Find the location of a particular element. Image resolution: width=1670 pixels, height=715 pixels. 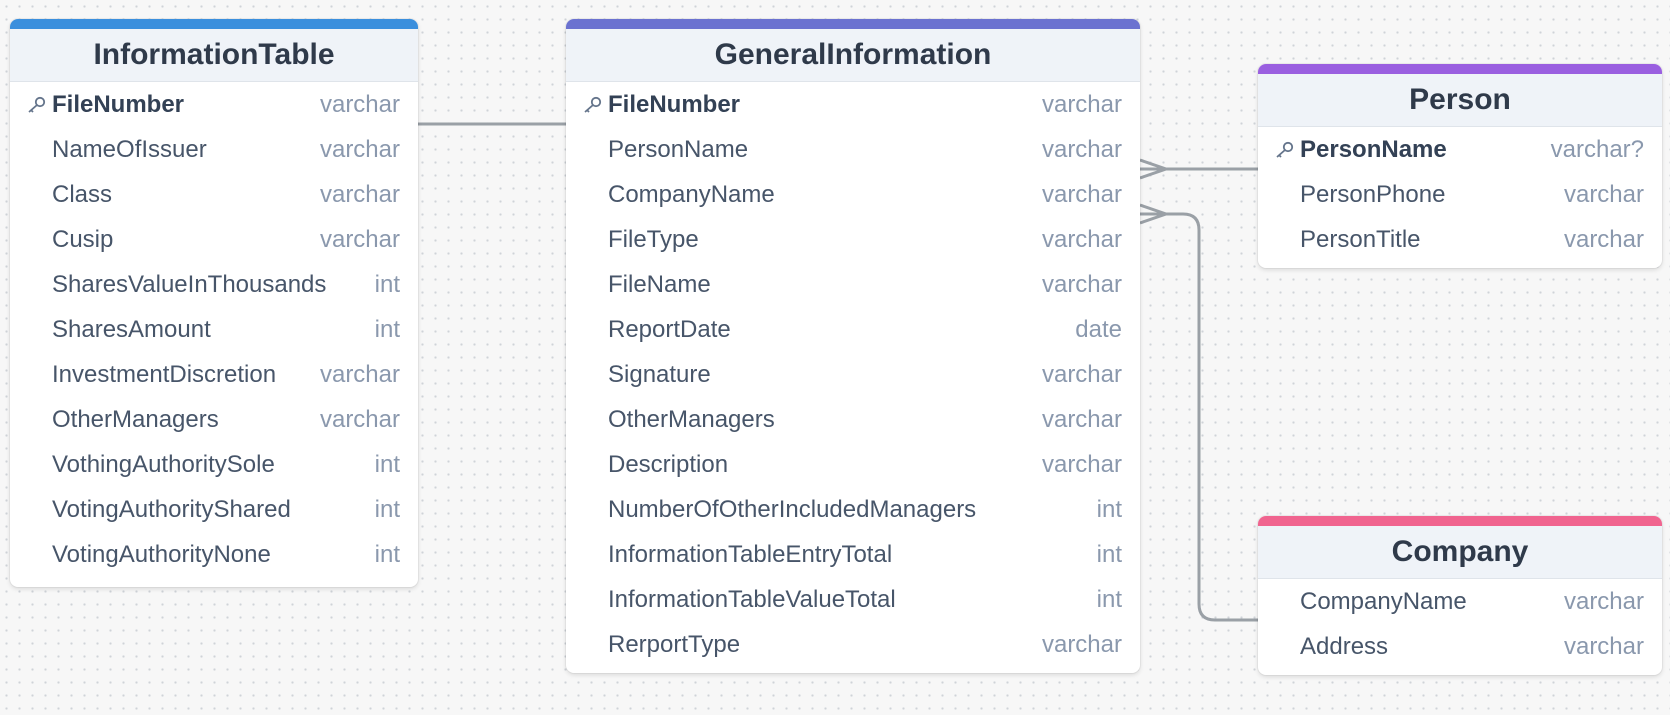

field-name: ReportDate is located at coordinates (669, 329).